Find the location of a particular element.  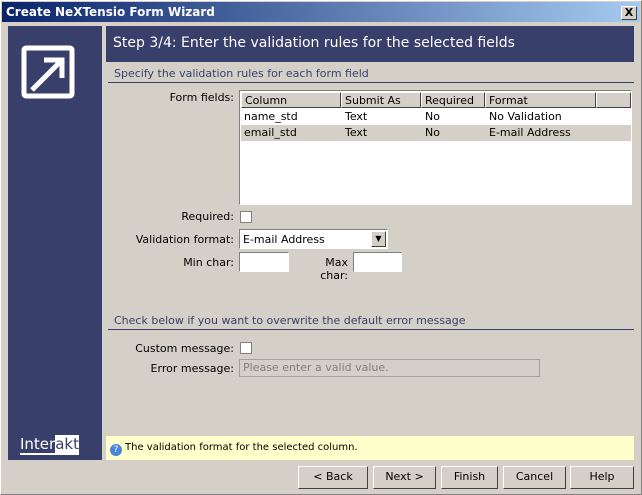

sidebar: Interakt is located at coordinates (55, 243).